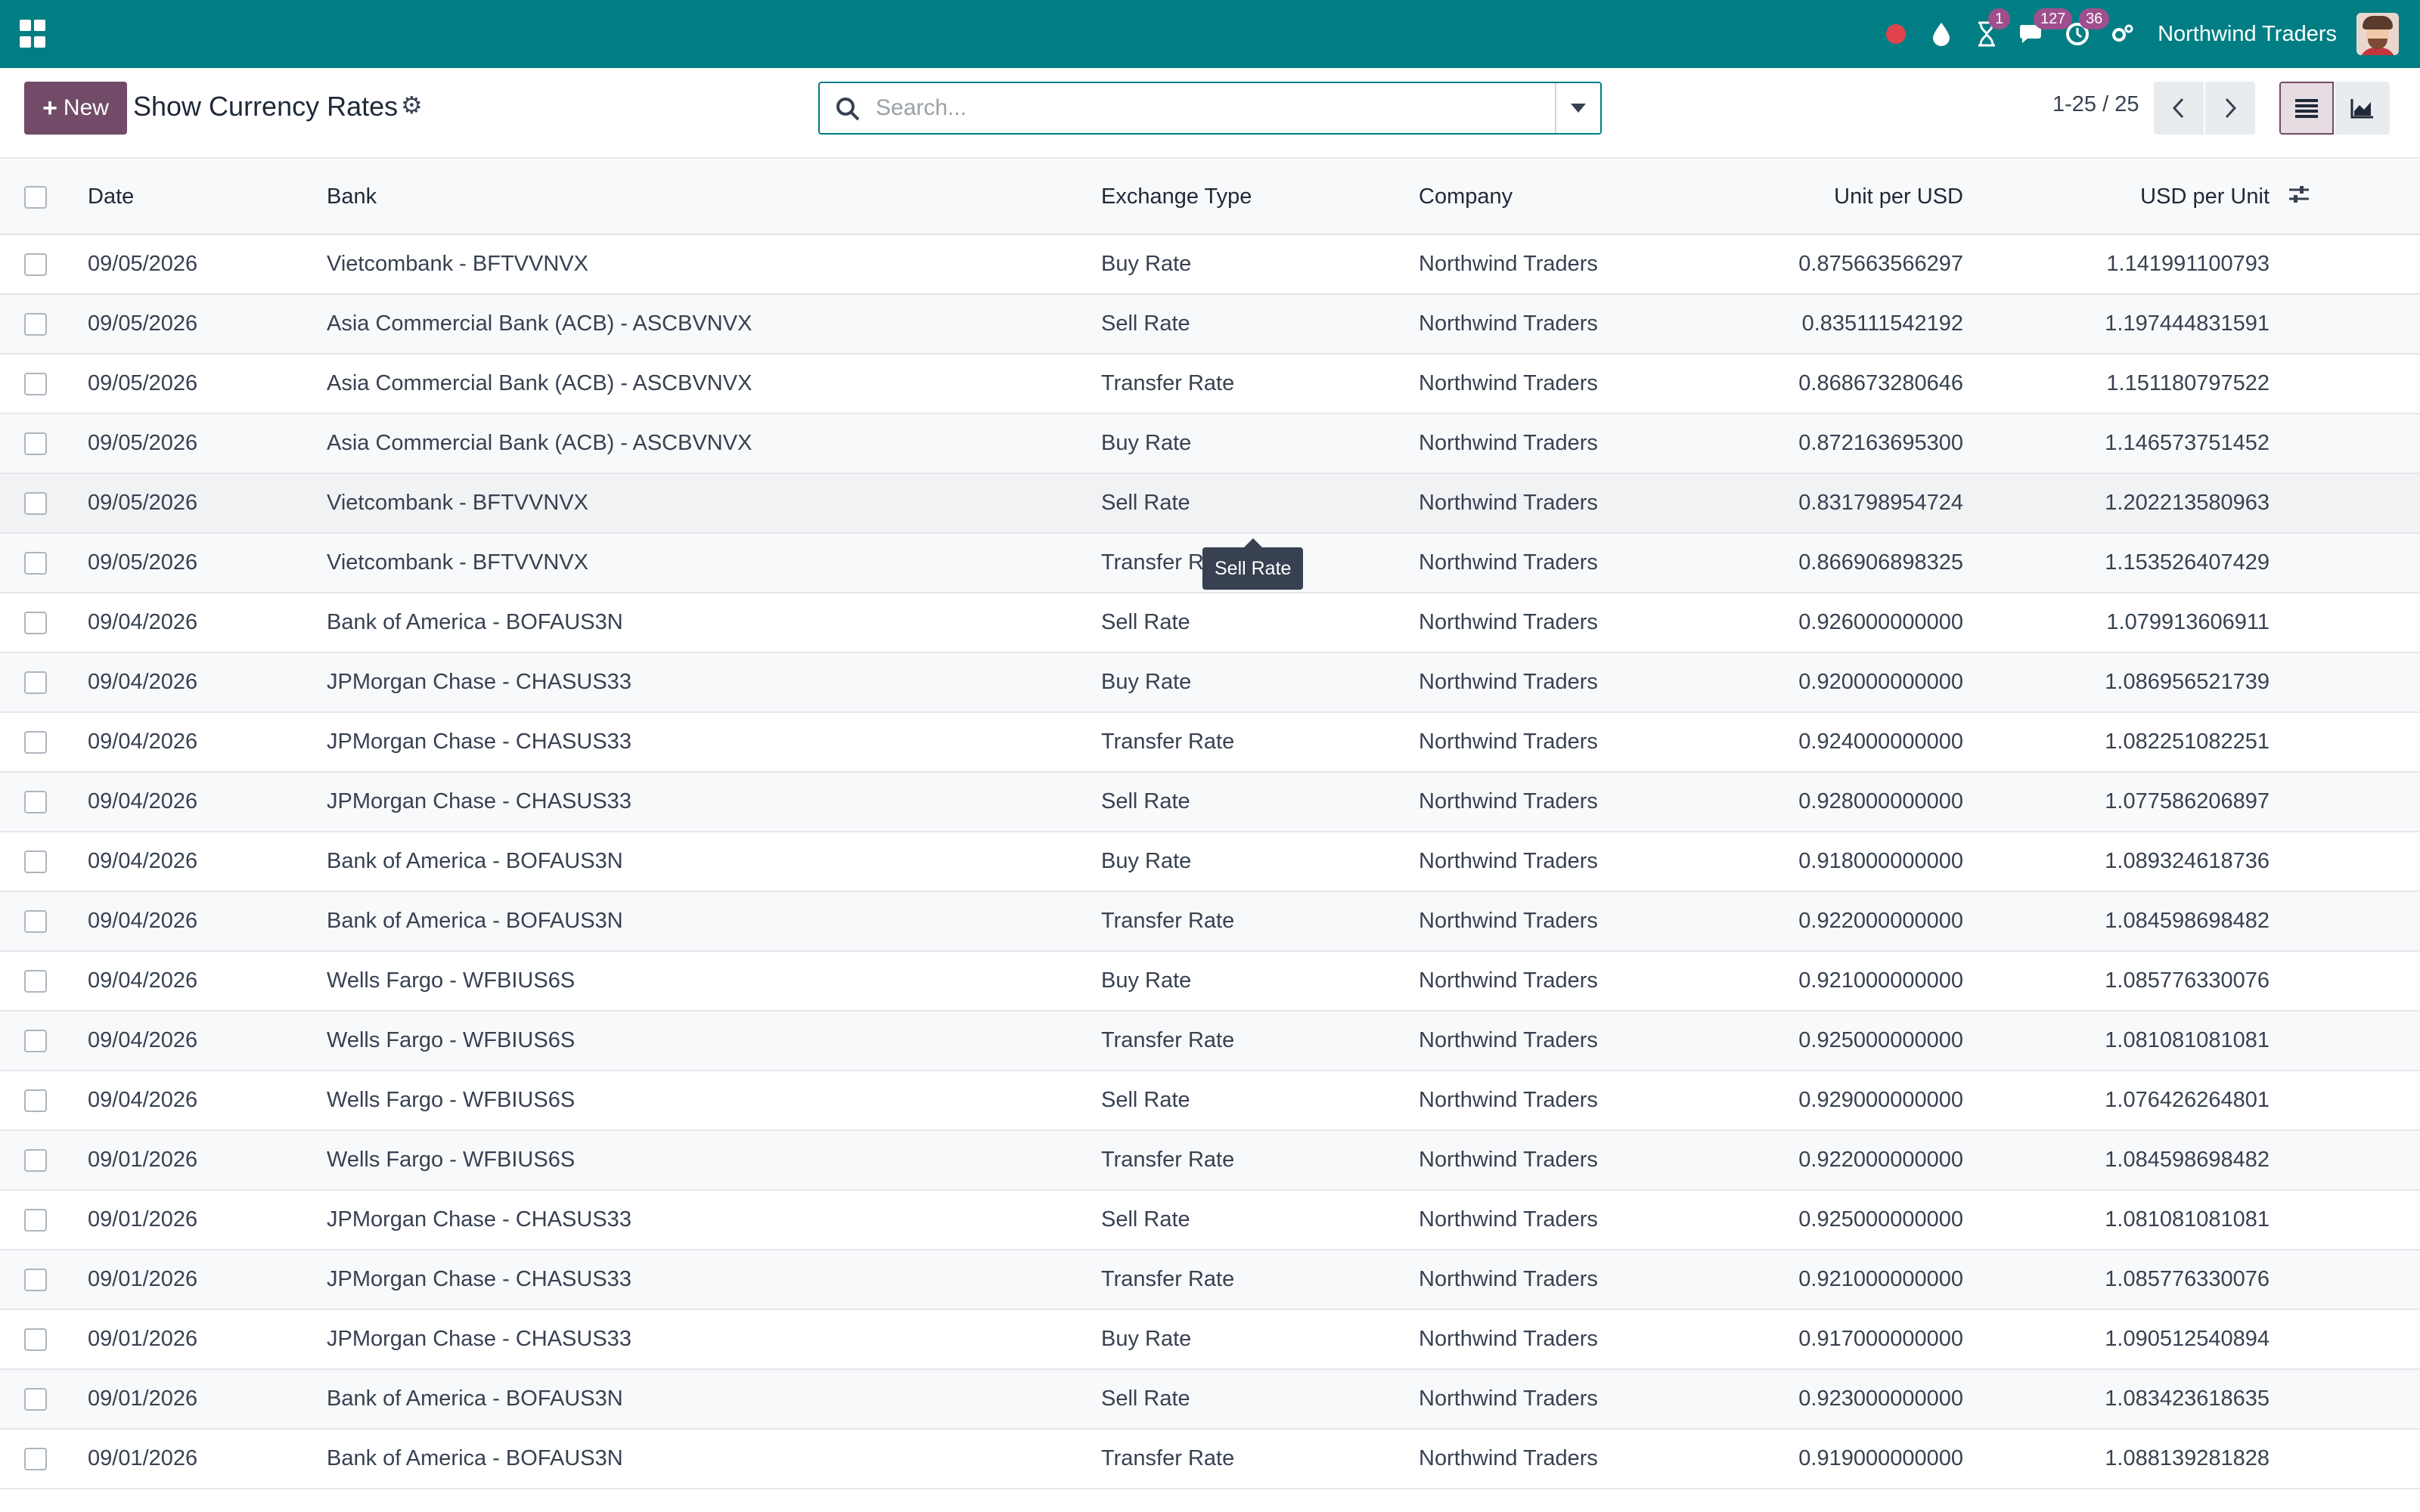 The width and height of the screenshot is (2420, 1512). What do you see at coordinates (2123, 34) in the screenshot?
I see `company-switch-icon` at bounding box center [2123, 34].